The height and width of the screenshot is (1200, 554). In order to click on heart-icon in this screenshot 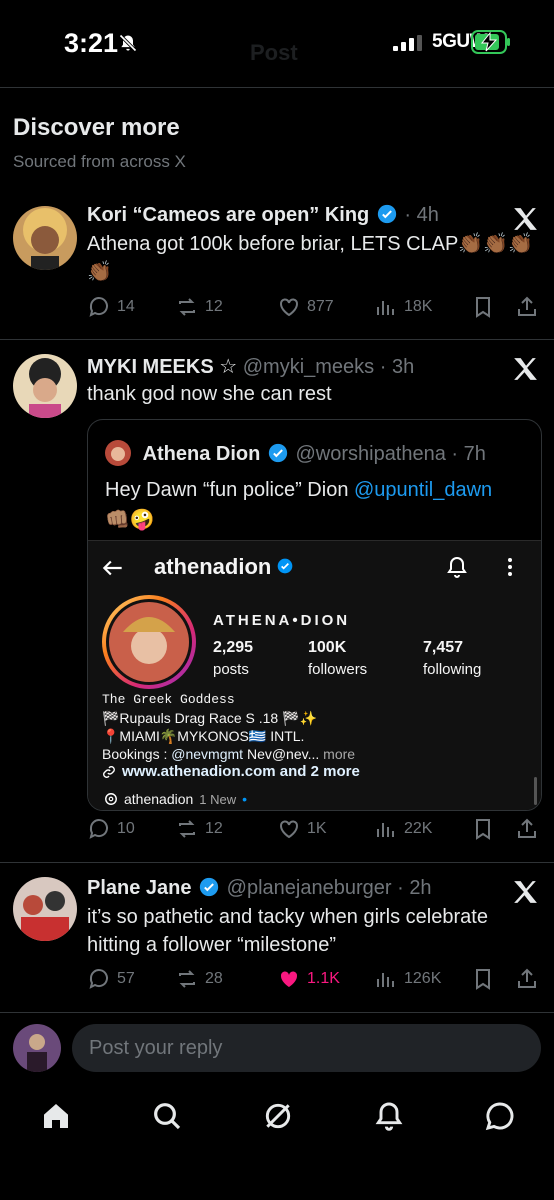, I will do `click(289, 307)`.